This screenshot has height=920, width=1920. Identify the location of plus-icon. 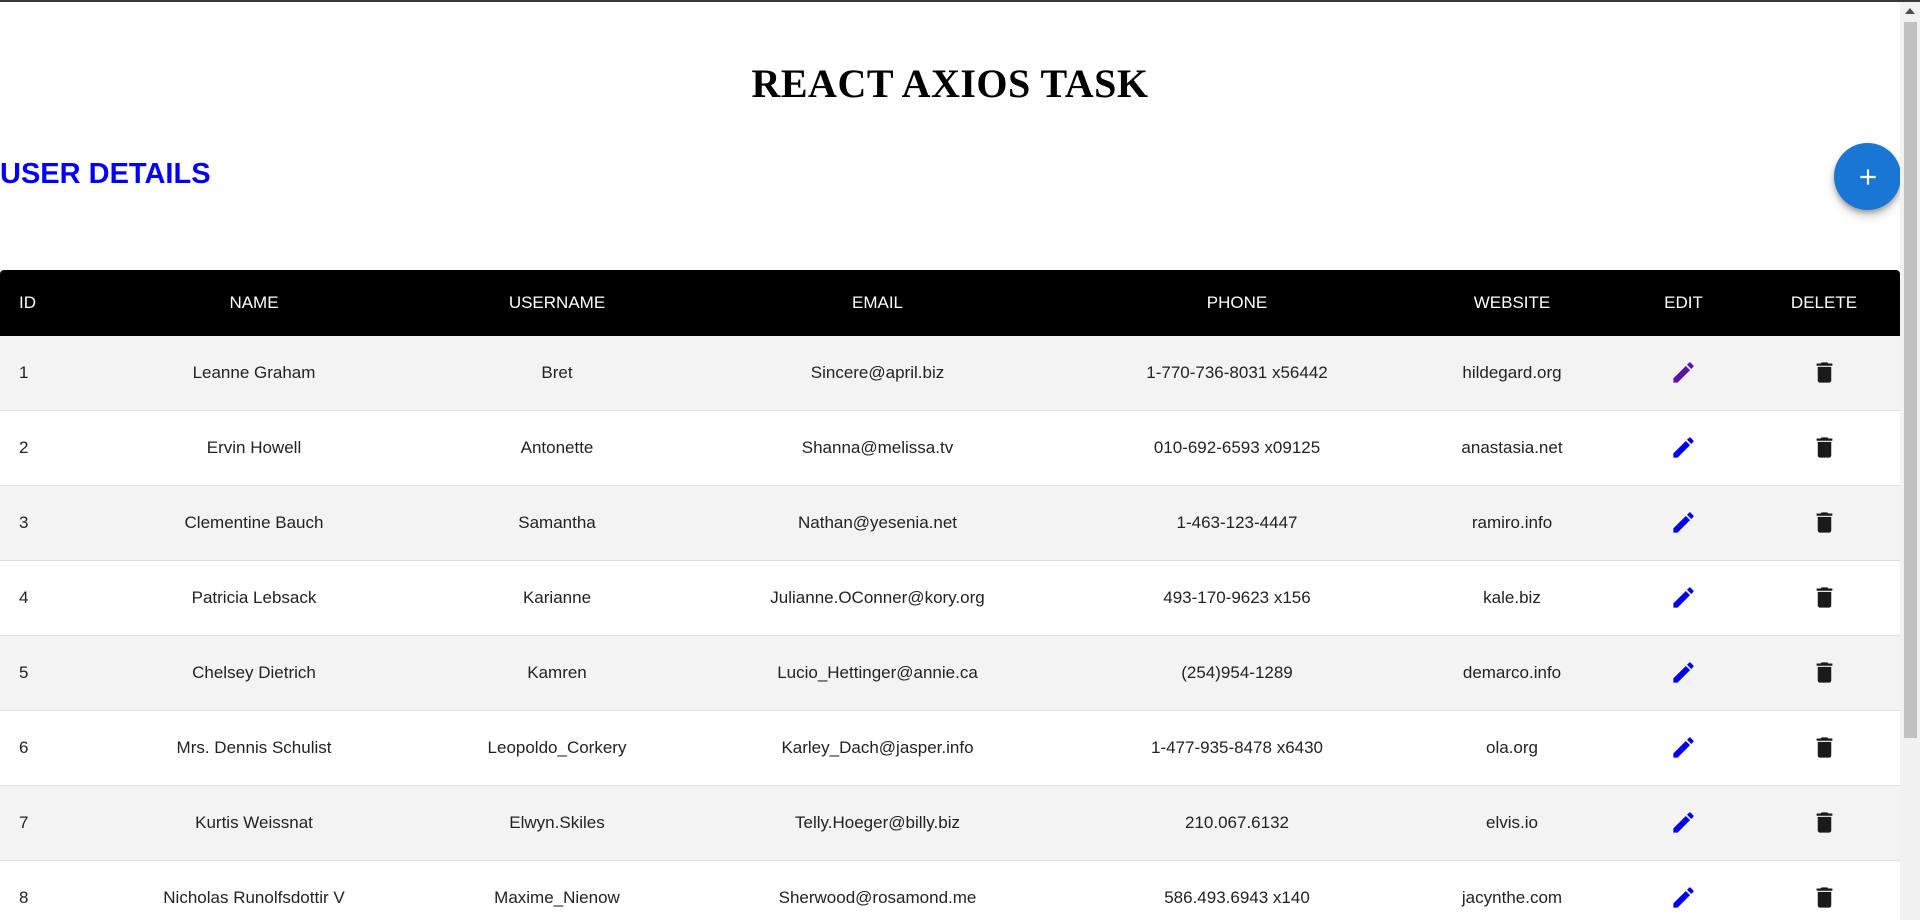
(1867, 176).